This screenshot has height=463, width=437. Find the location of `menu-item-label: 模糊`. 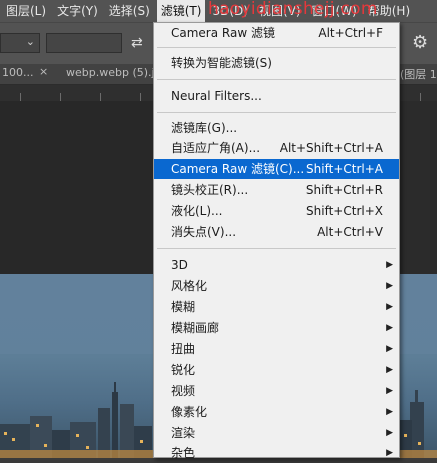

menu-item-label: 模糊 is located at coordinates (183, 307).